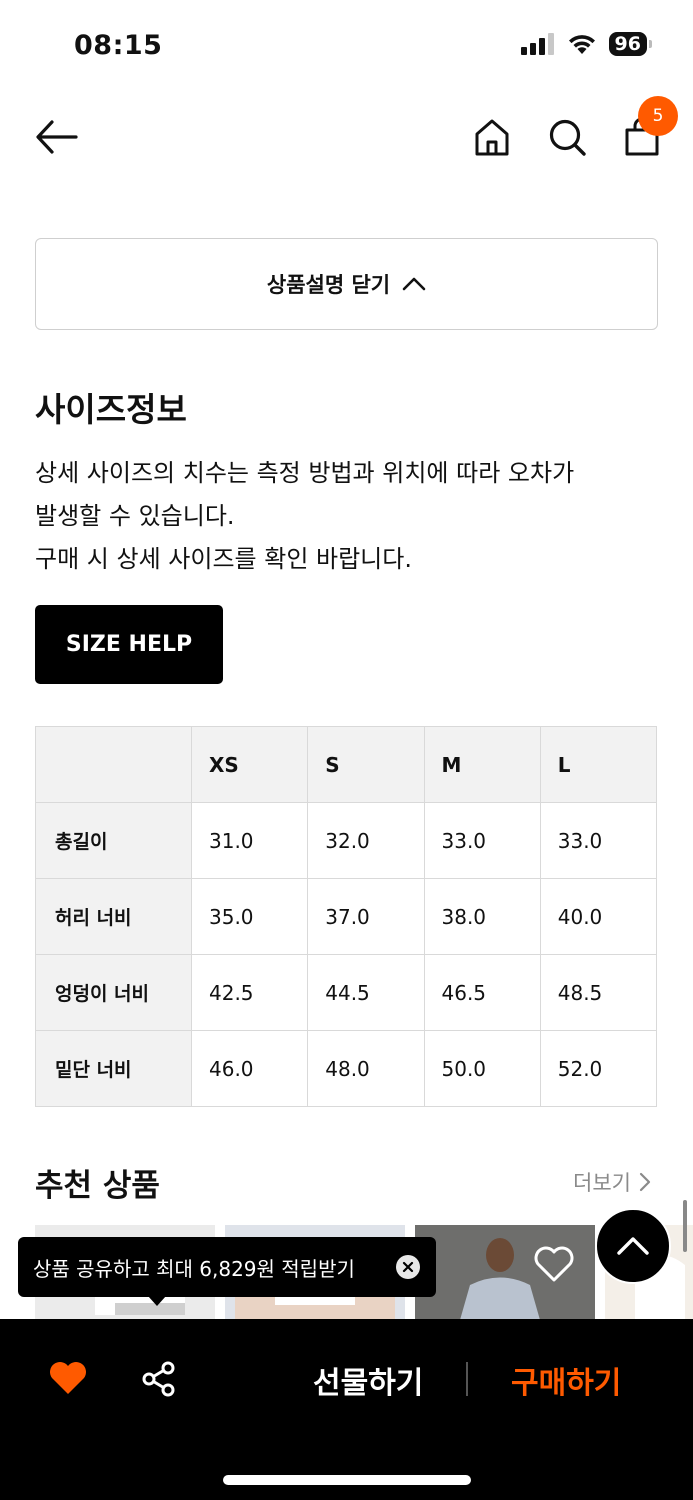 This screenshot has width=693, height=1500. I want to click on battery-indicator: 96, so click(630, 44).